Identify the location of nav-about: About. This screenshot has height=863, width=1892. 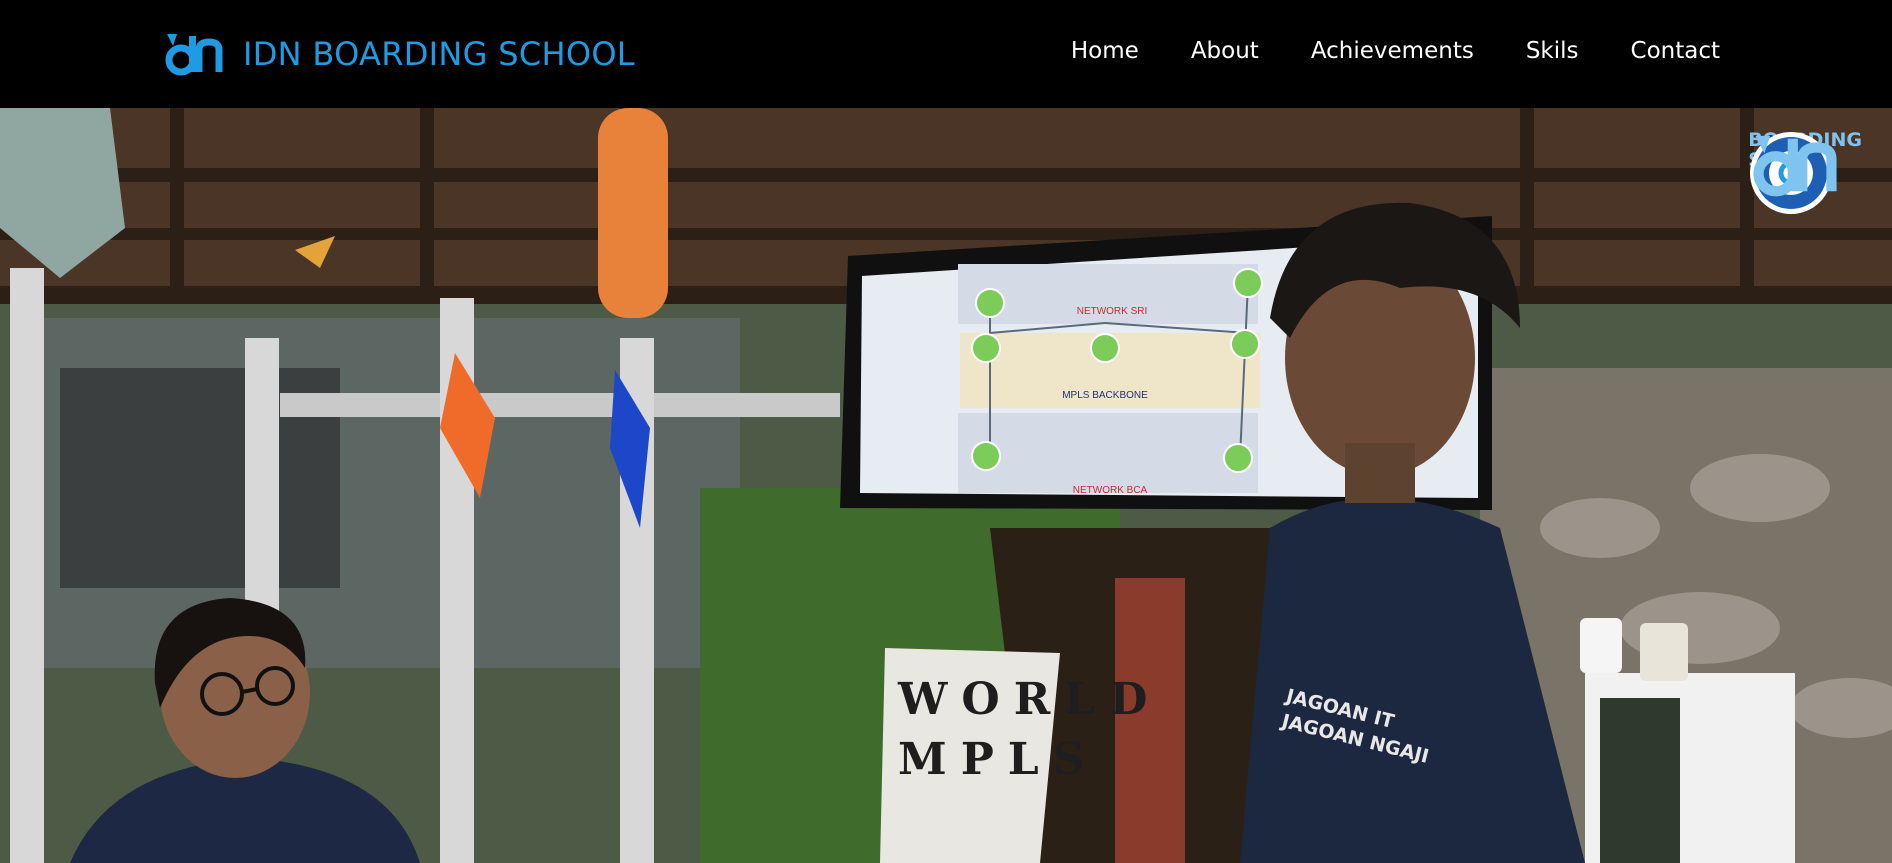
(1225, 51).